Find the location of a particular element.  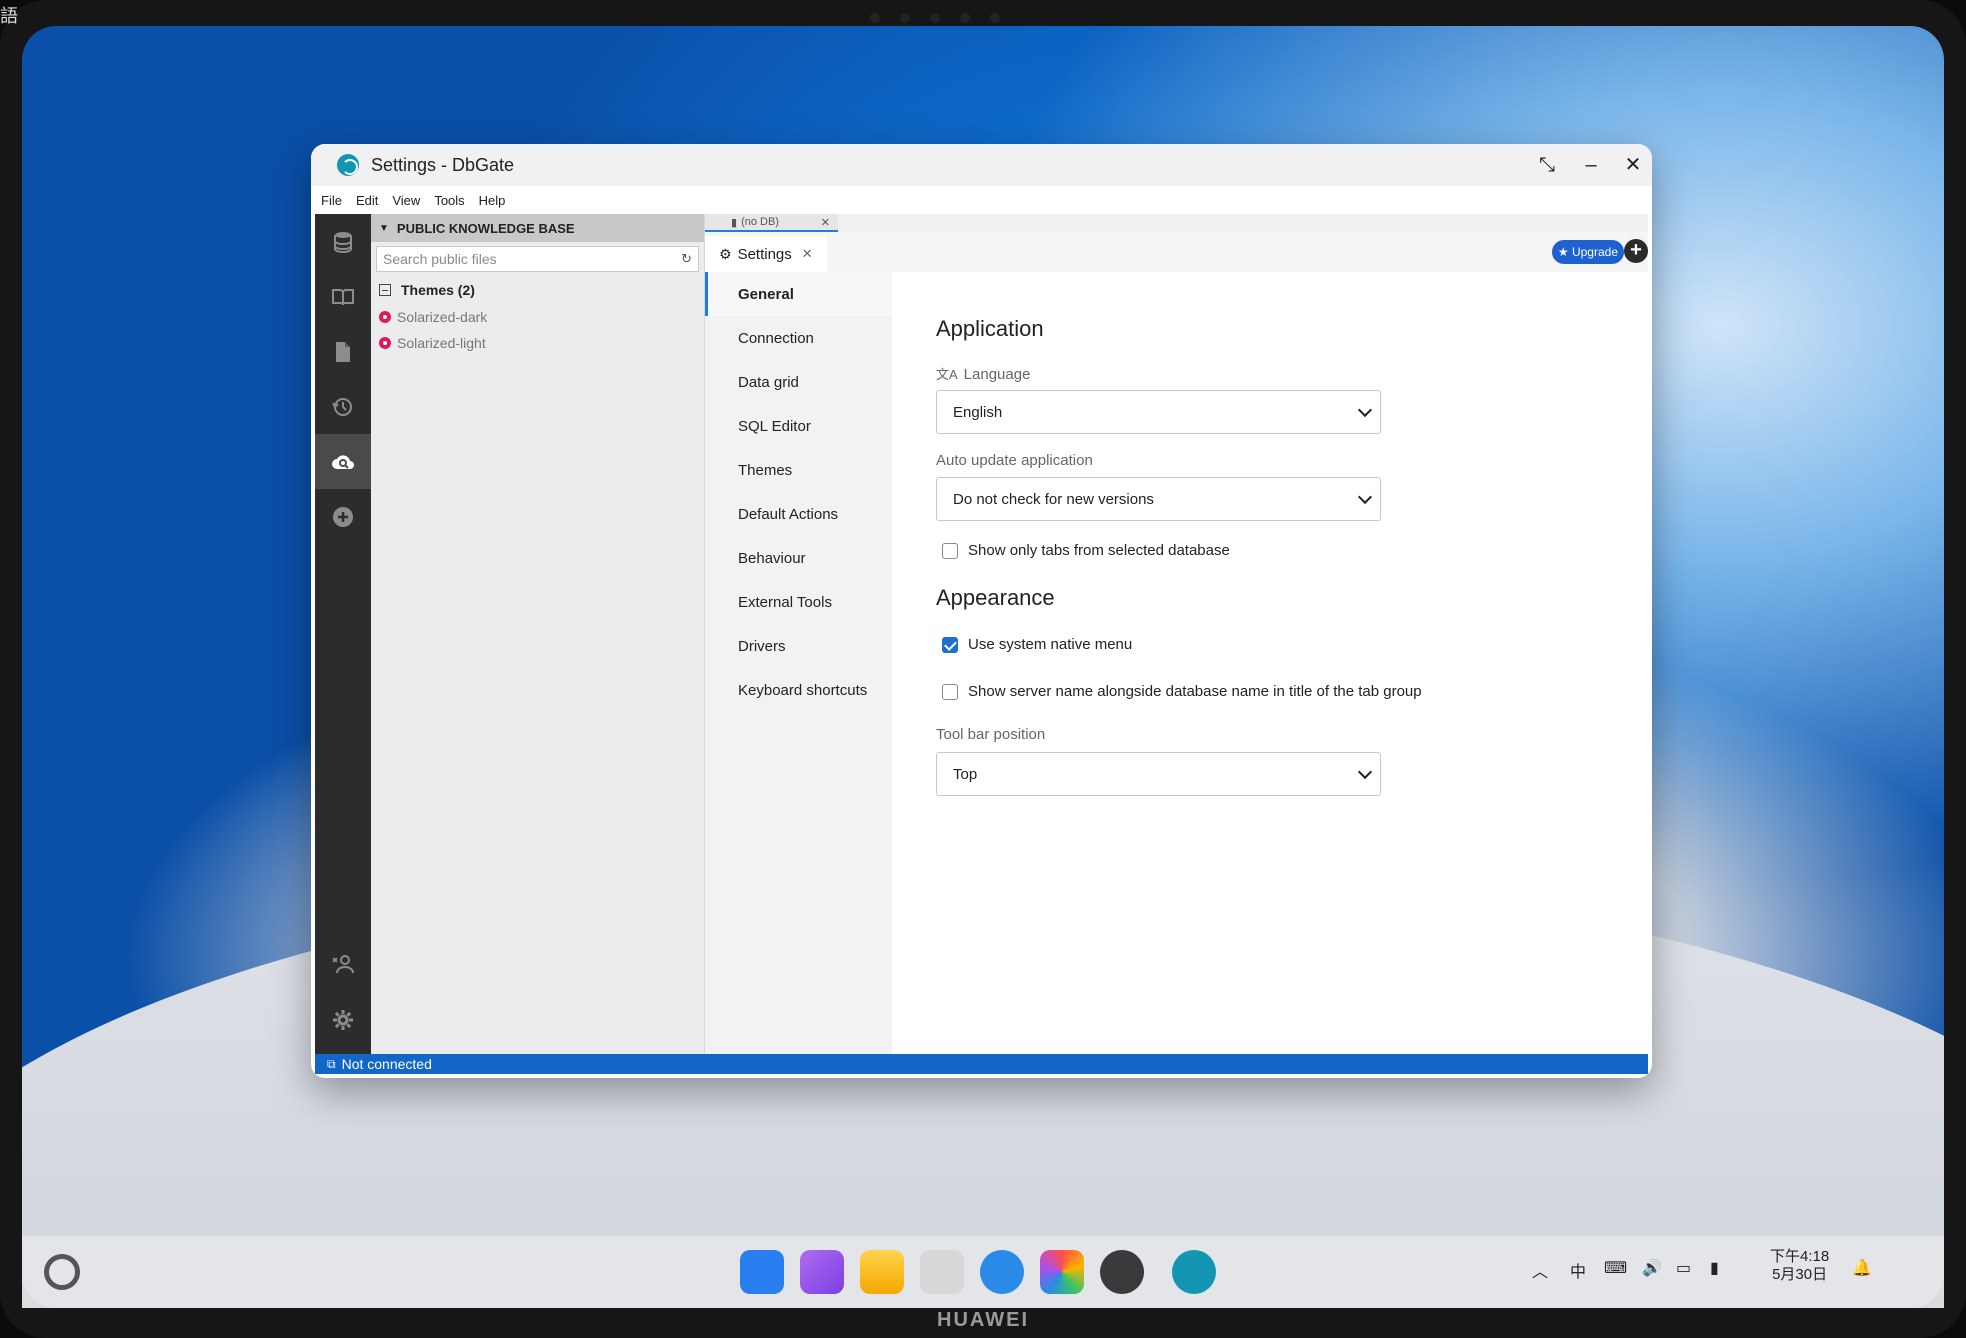

tab-bar: ⚙ Settings ✕ ★ Upgrade + is located at coordinates (1176, 252).